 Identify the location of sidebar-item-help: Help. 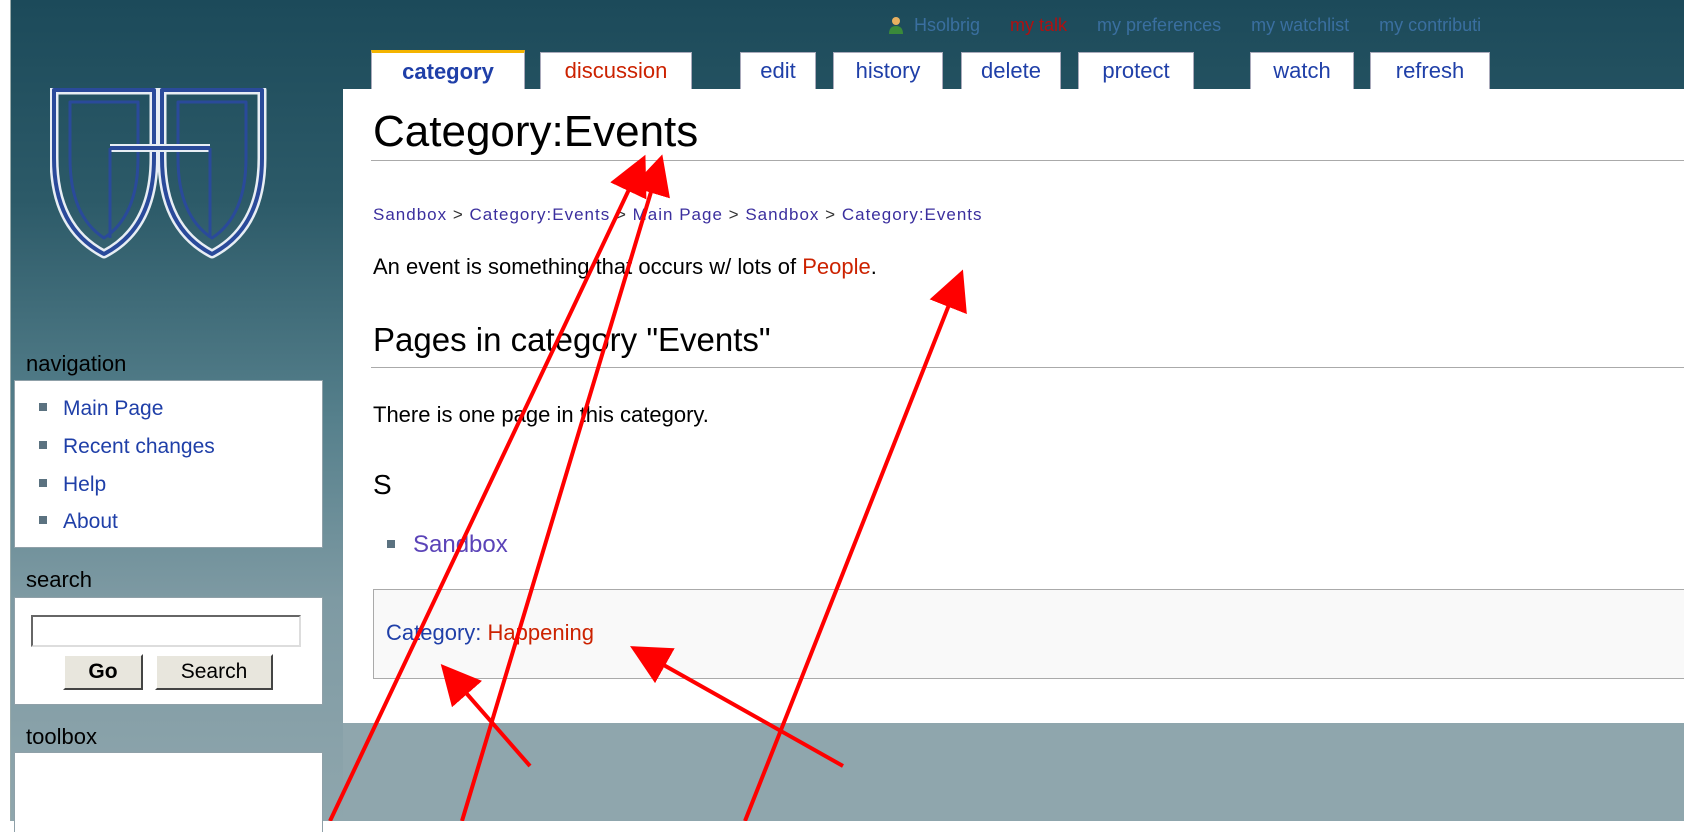
(72, 485).